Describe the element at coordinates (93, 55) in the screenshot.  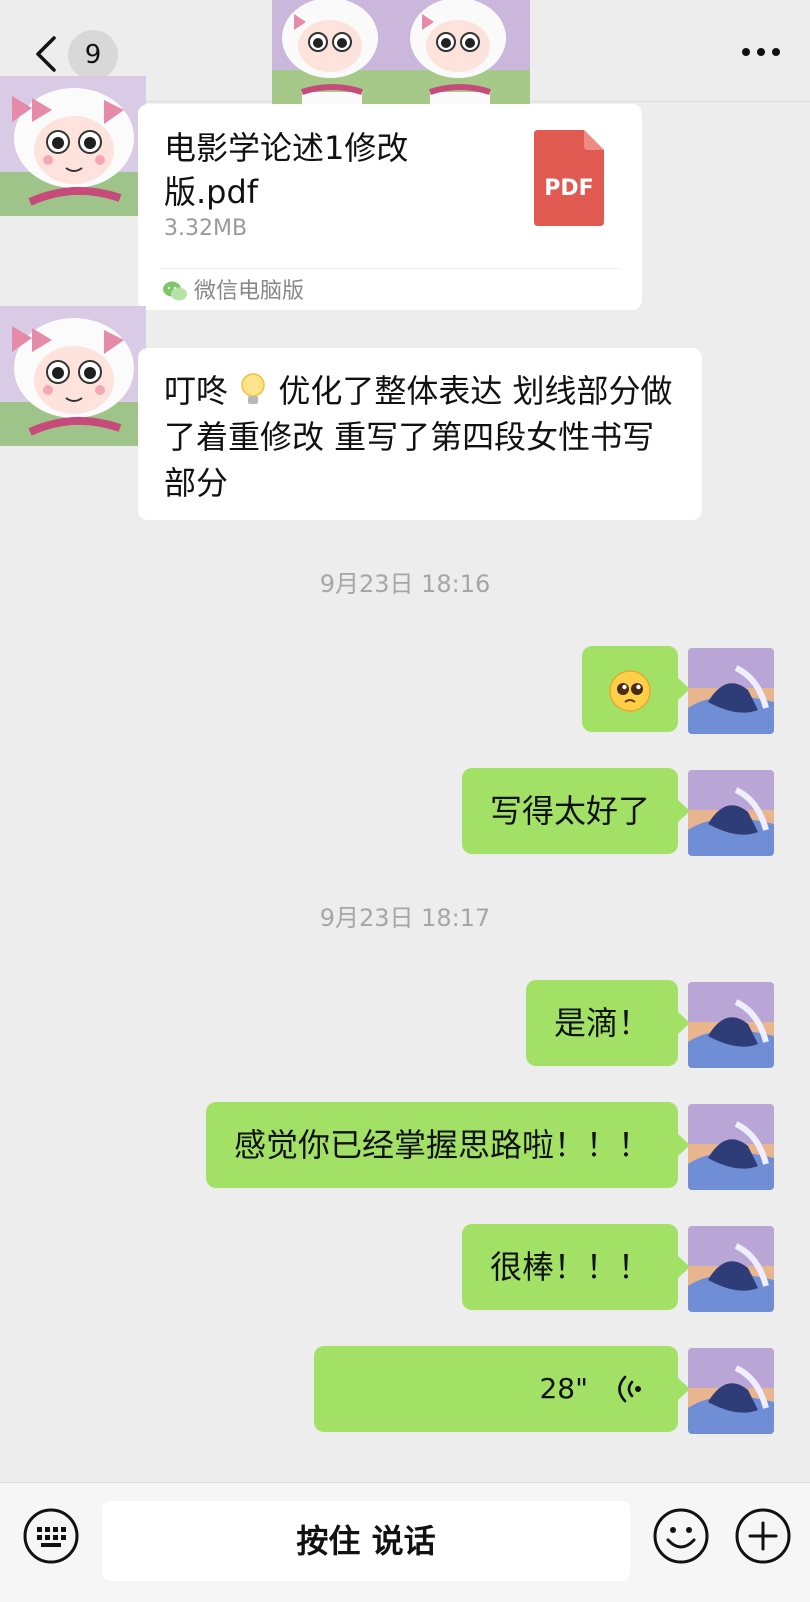
I see `unread-count-badge: 9` at that location.